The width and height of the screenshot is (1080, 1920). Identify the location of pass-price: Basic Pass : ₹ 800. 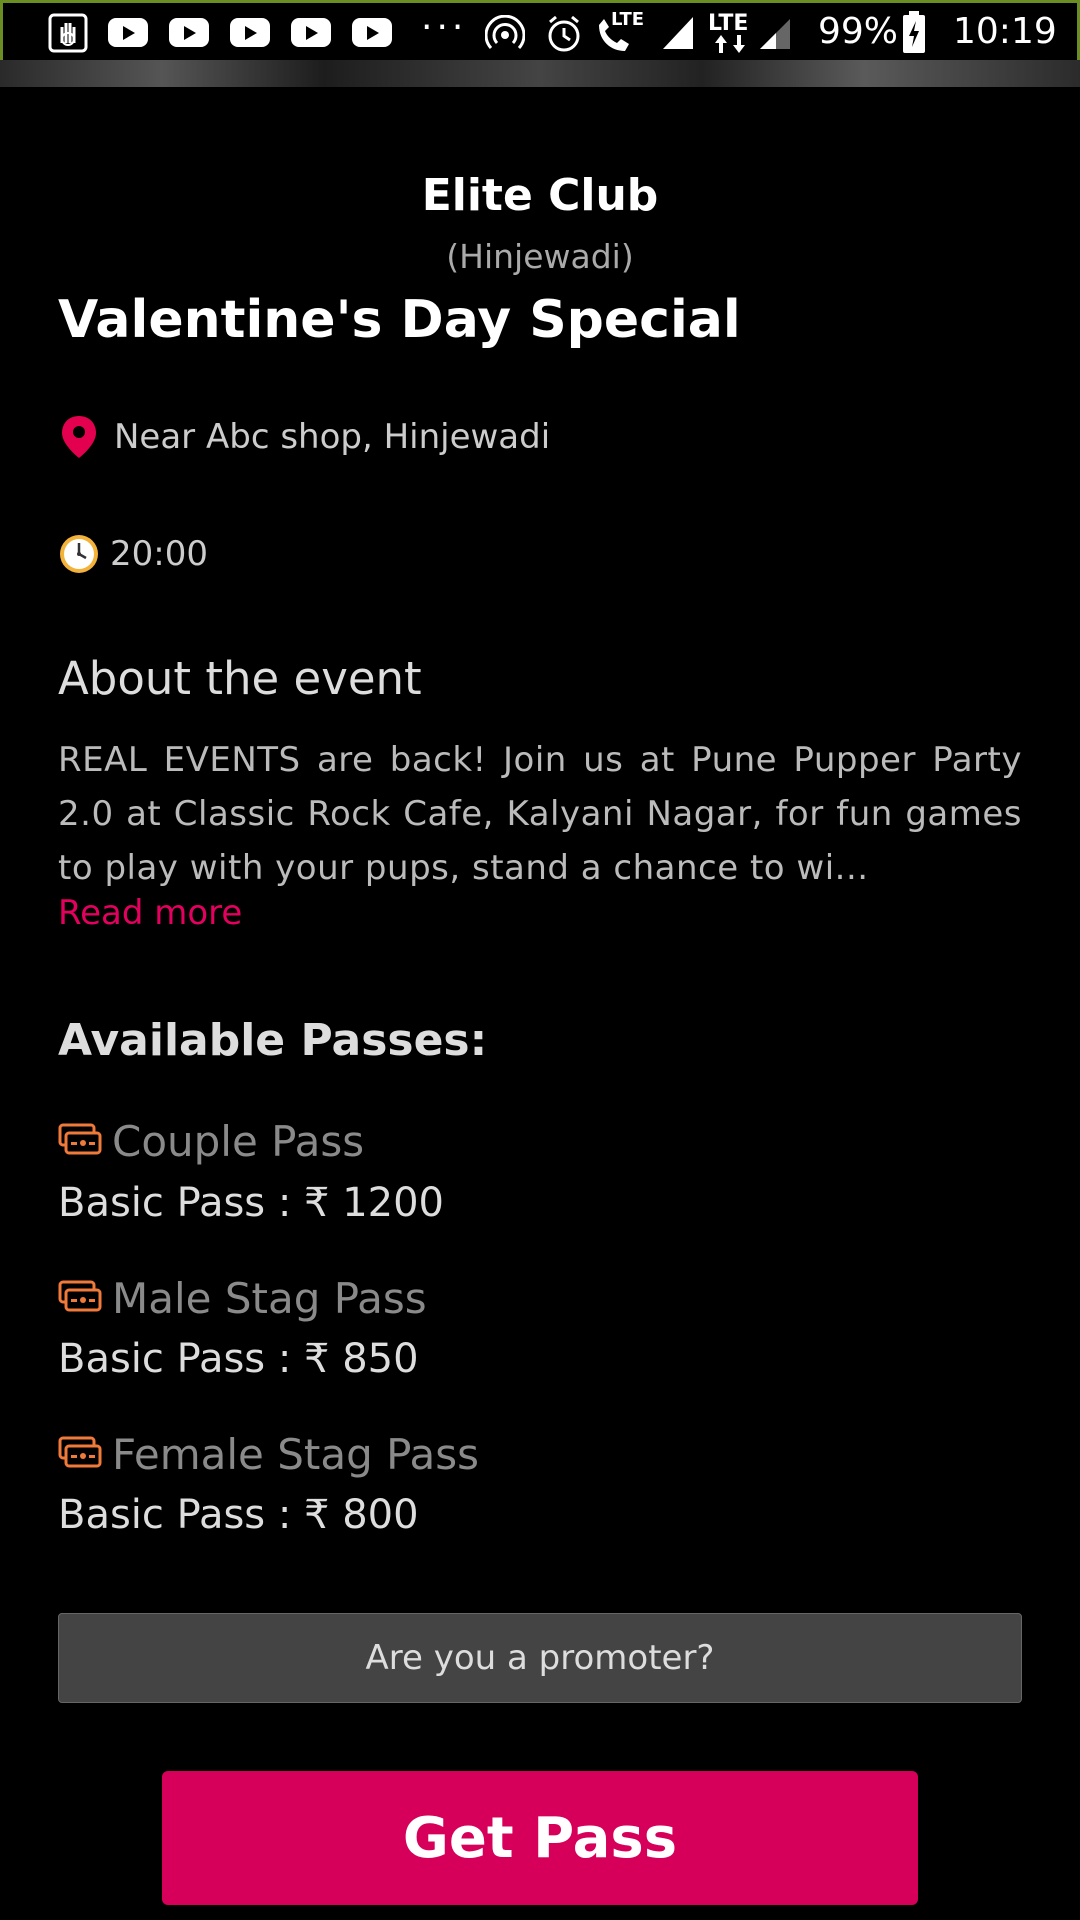
(238, 1515).